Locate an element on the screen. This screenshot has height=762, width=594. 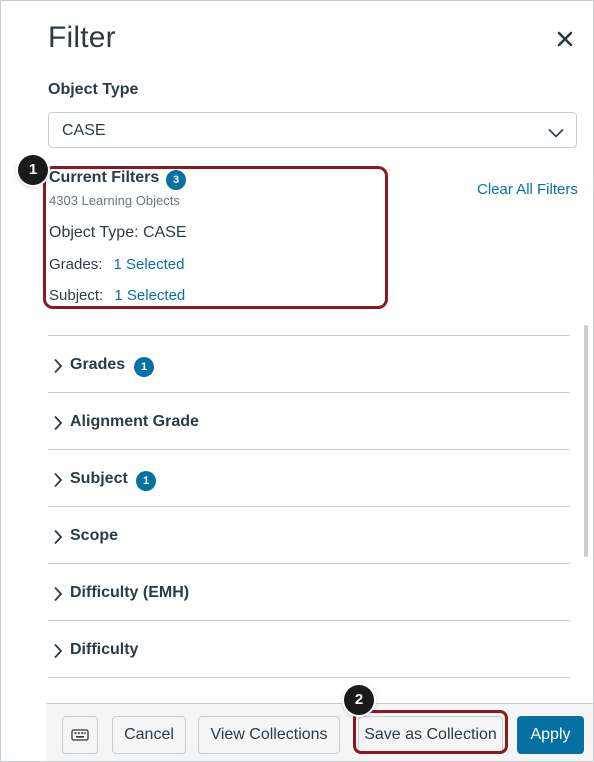
subject-filter-line: Subject: 1 Selected is located at coordinates (117, 295).